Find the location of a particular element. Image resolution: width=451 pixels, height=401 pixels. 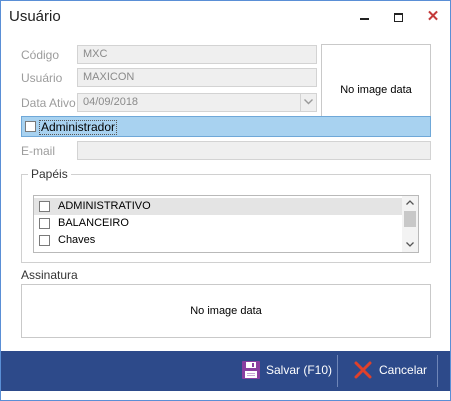

cancel-button-label: Cancelar is located at coordinates (403, 370).